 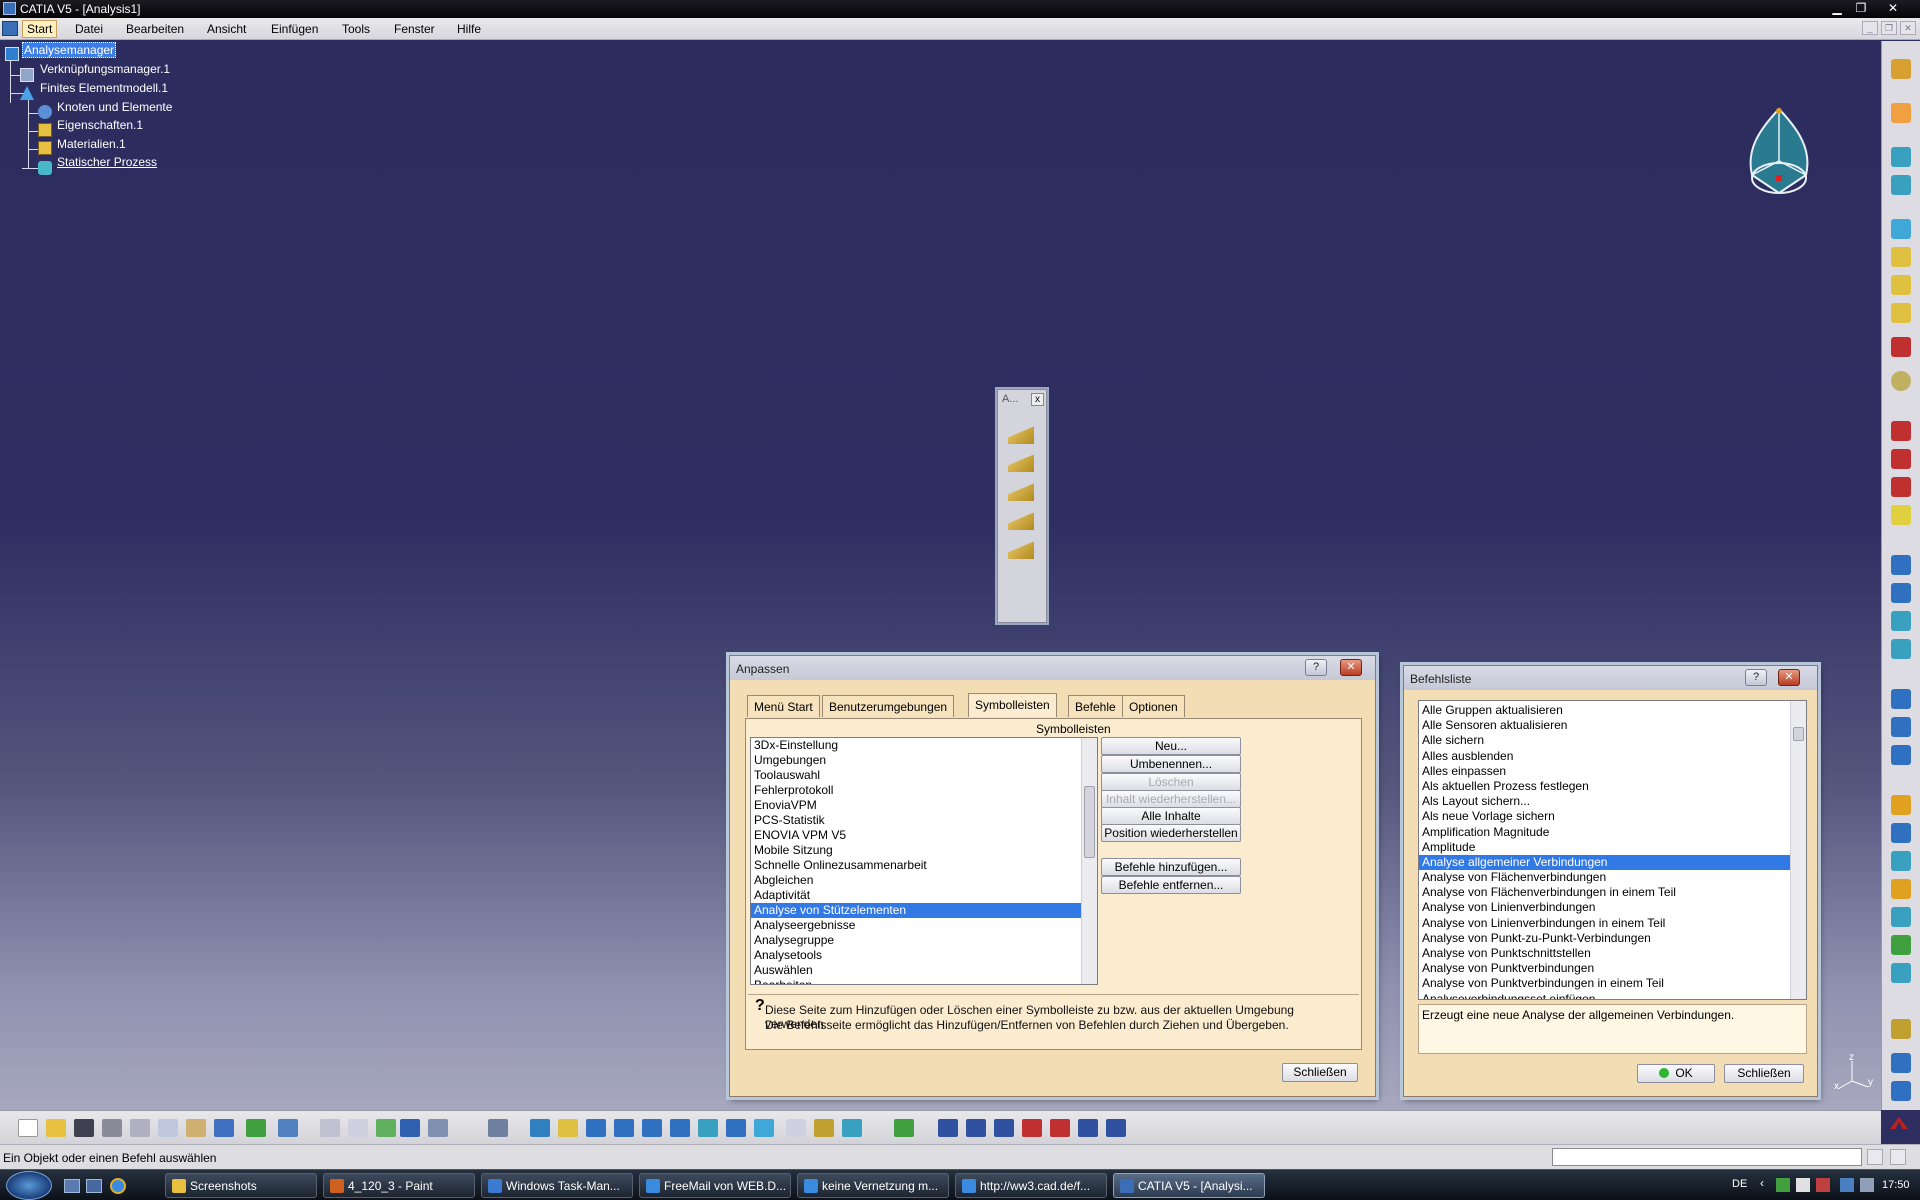 I want to click on save-icon, so click(x=84, y=1128).